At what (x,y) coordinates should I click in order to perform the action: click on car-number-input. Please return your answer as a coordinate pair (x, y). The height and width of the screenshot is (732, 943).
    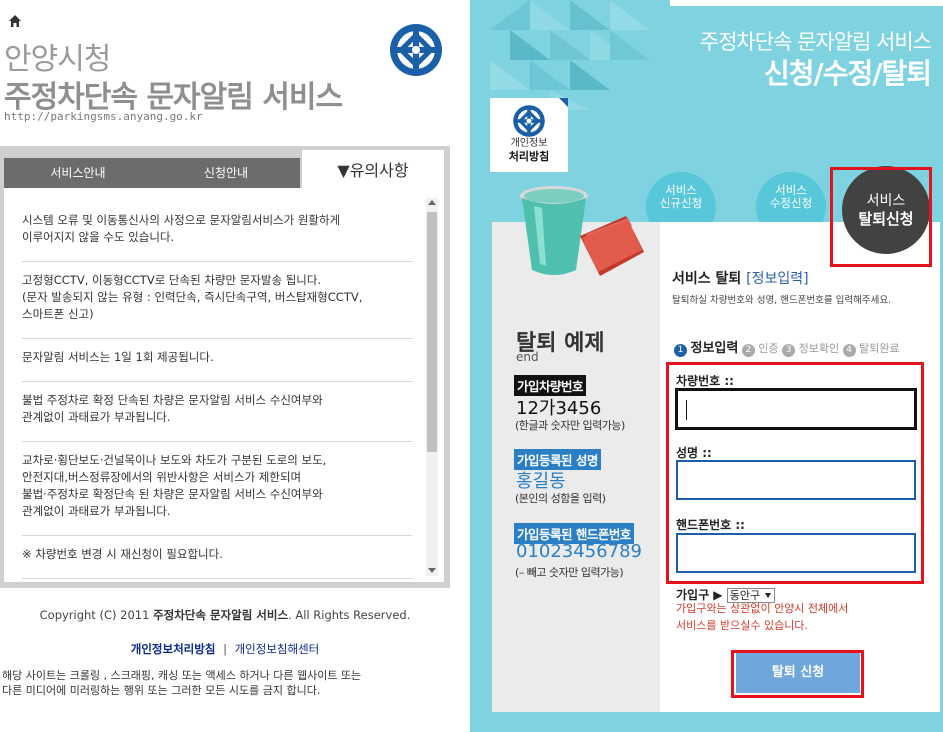
    Looking at the image, I should click on (796, 409).